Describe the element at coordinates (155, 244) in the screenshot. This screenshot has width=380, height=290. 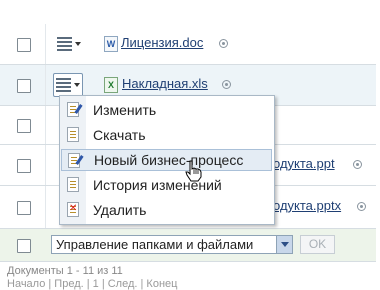
I see `action-select-value: Управление папками и файлами` at that location.